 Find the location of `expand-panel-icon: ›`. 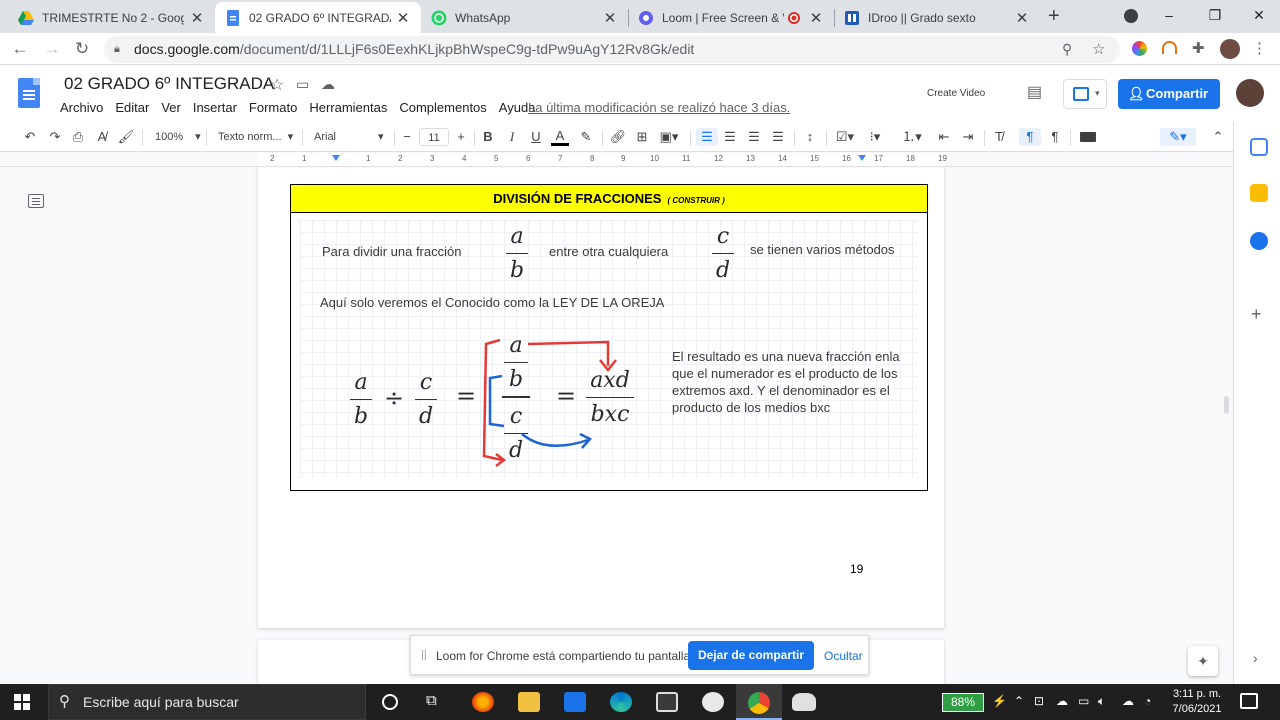

expand-panel-icon: › is located at coordinates (1255, 658).